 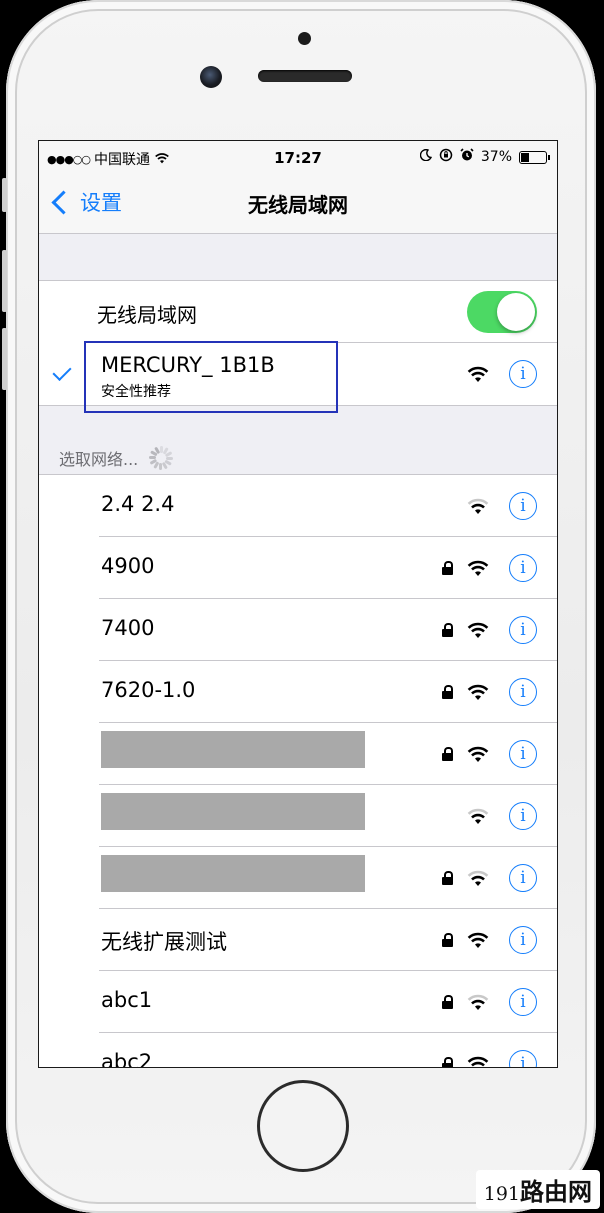 I want to click on connected-network-name: MERCURY_ 1B1B, so click(x=188, y=365).